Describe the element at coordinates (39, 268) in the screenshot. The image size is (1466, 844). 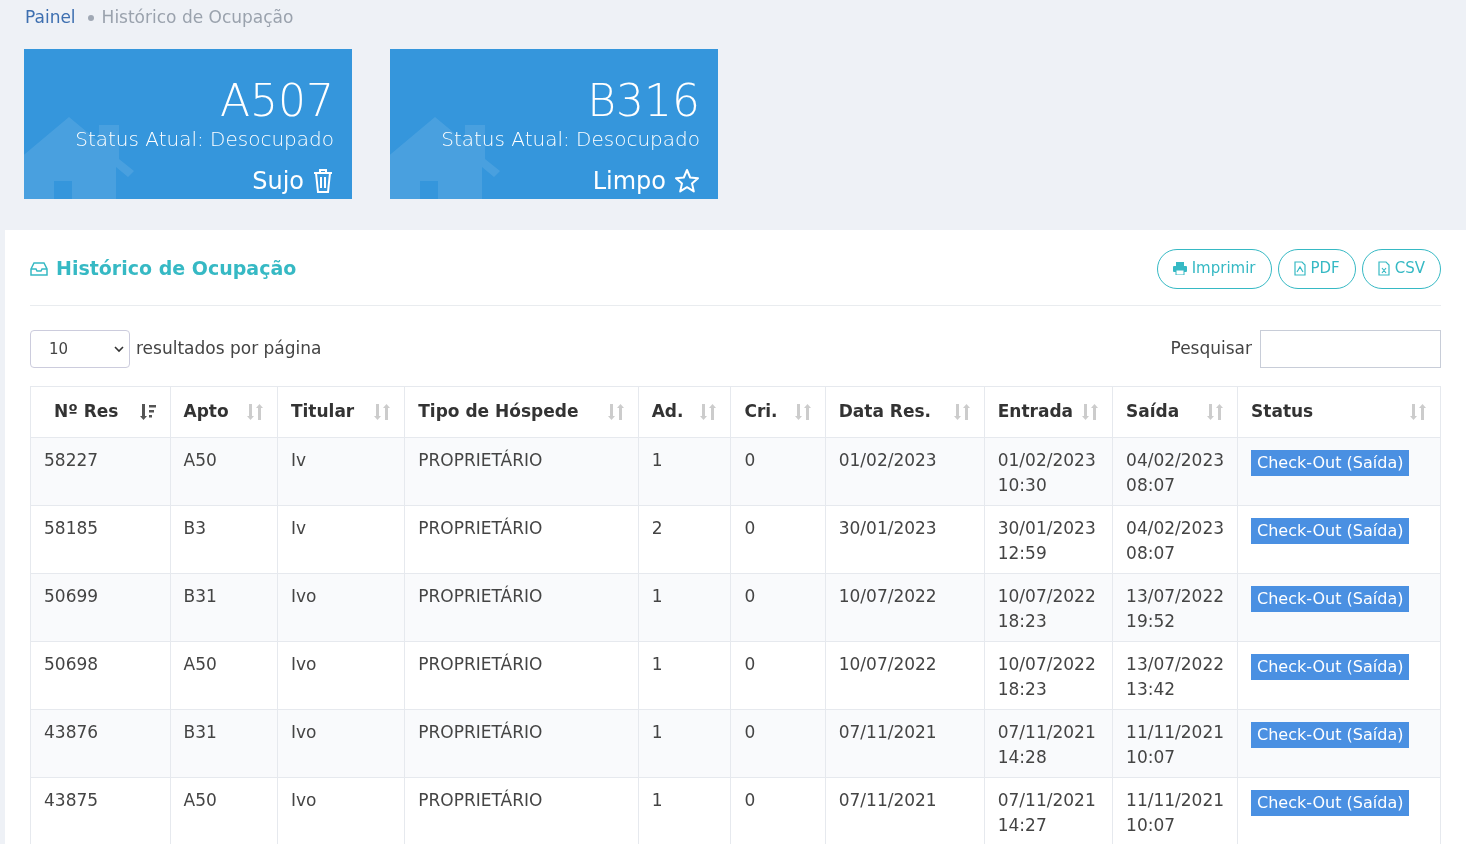
I see `inbox-icon` at that location.